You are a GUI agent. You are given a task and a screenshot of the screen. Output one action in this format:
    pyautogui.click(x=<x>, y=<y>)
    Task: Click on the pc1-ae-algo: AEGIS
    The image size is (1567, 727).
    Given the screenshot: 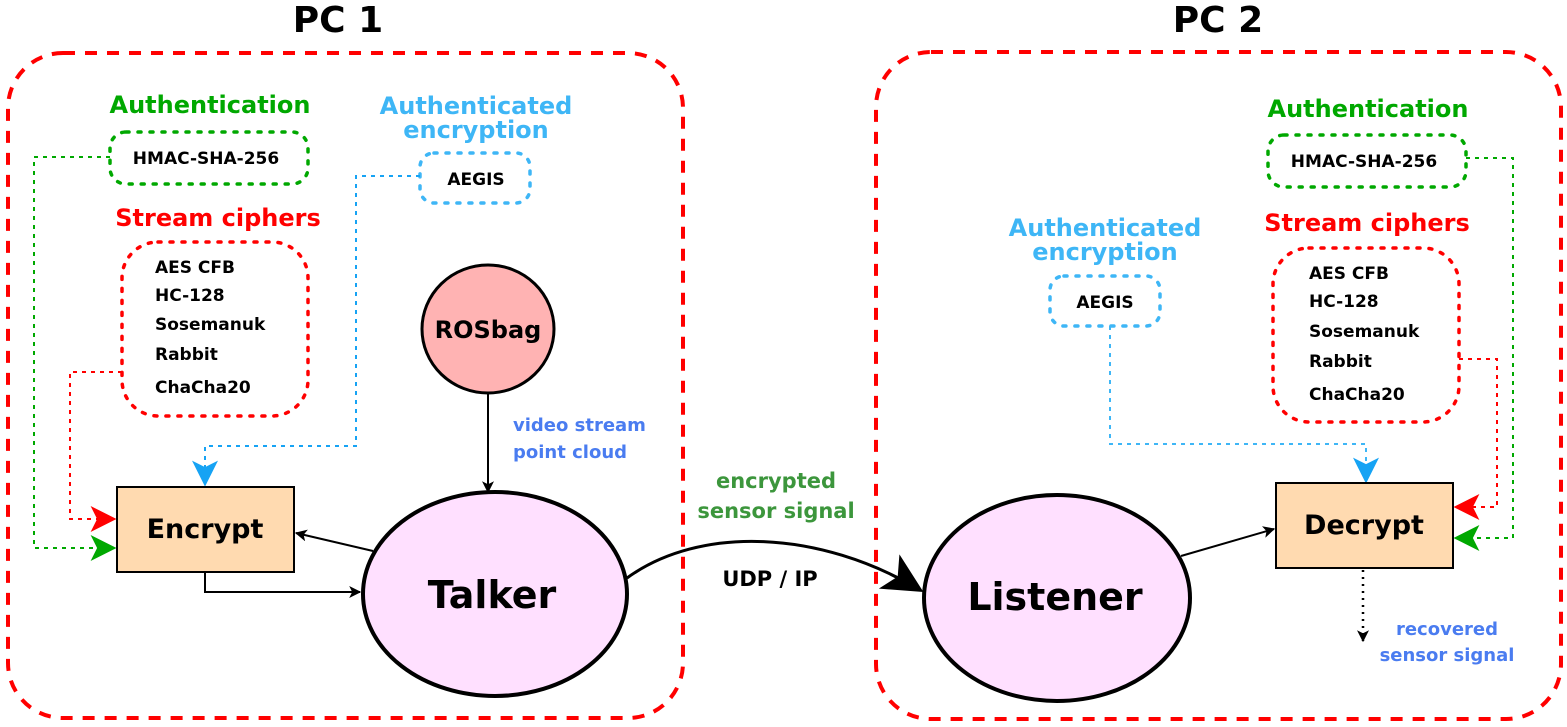 What is the action you would take?
    pyautogui.click(x=475, y=180)
    